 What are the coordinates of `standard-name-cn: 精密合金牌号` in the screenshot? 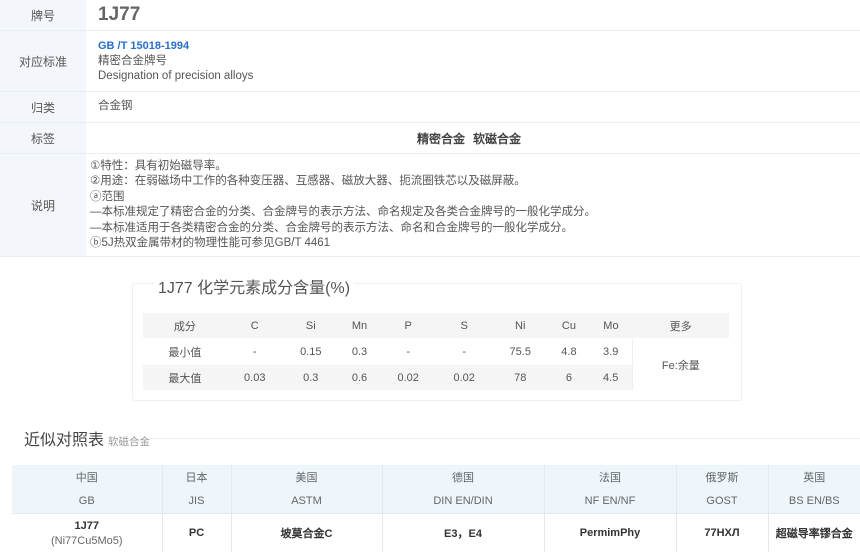 It's located at (132, 60).